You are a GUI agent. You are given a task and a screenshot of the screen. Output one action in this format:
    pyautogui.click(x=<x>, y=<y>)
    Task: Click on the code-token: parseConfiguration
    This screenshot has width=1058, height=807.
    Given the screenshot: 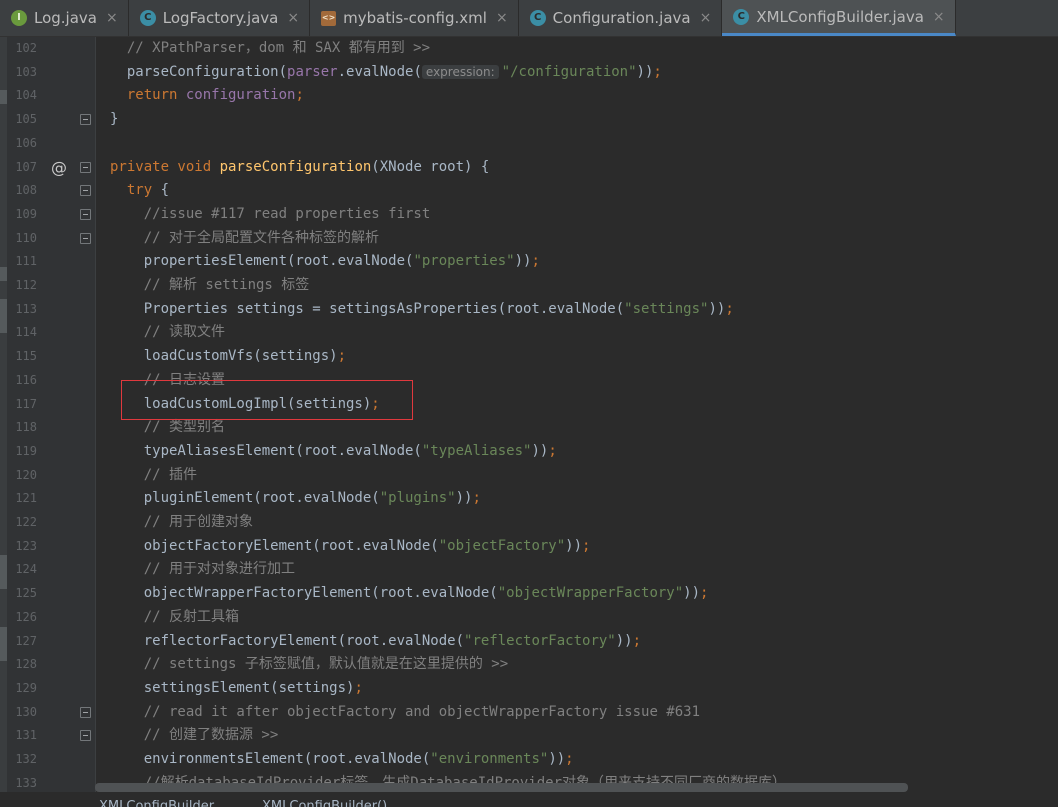 What is the action you would take?
    pyautogui.click(x=295, y=166)
    